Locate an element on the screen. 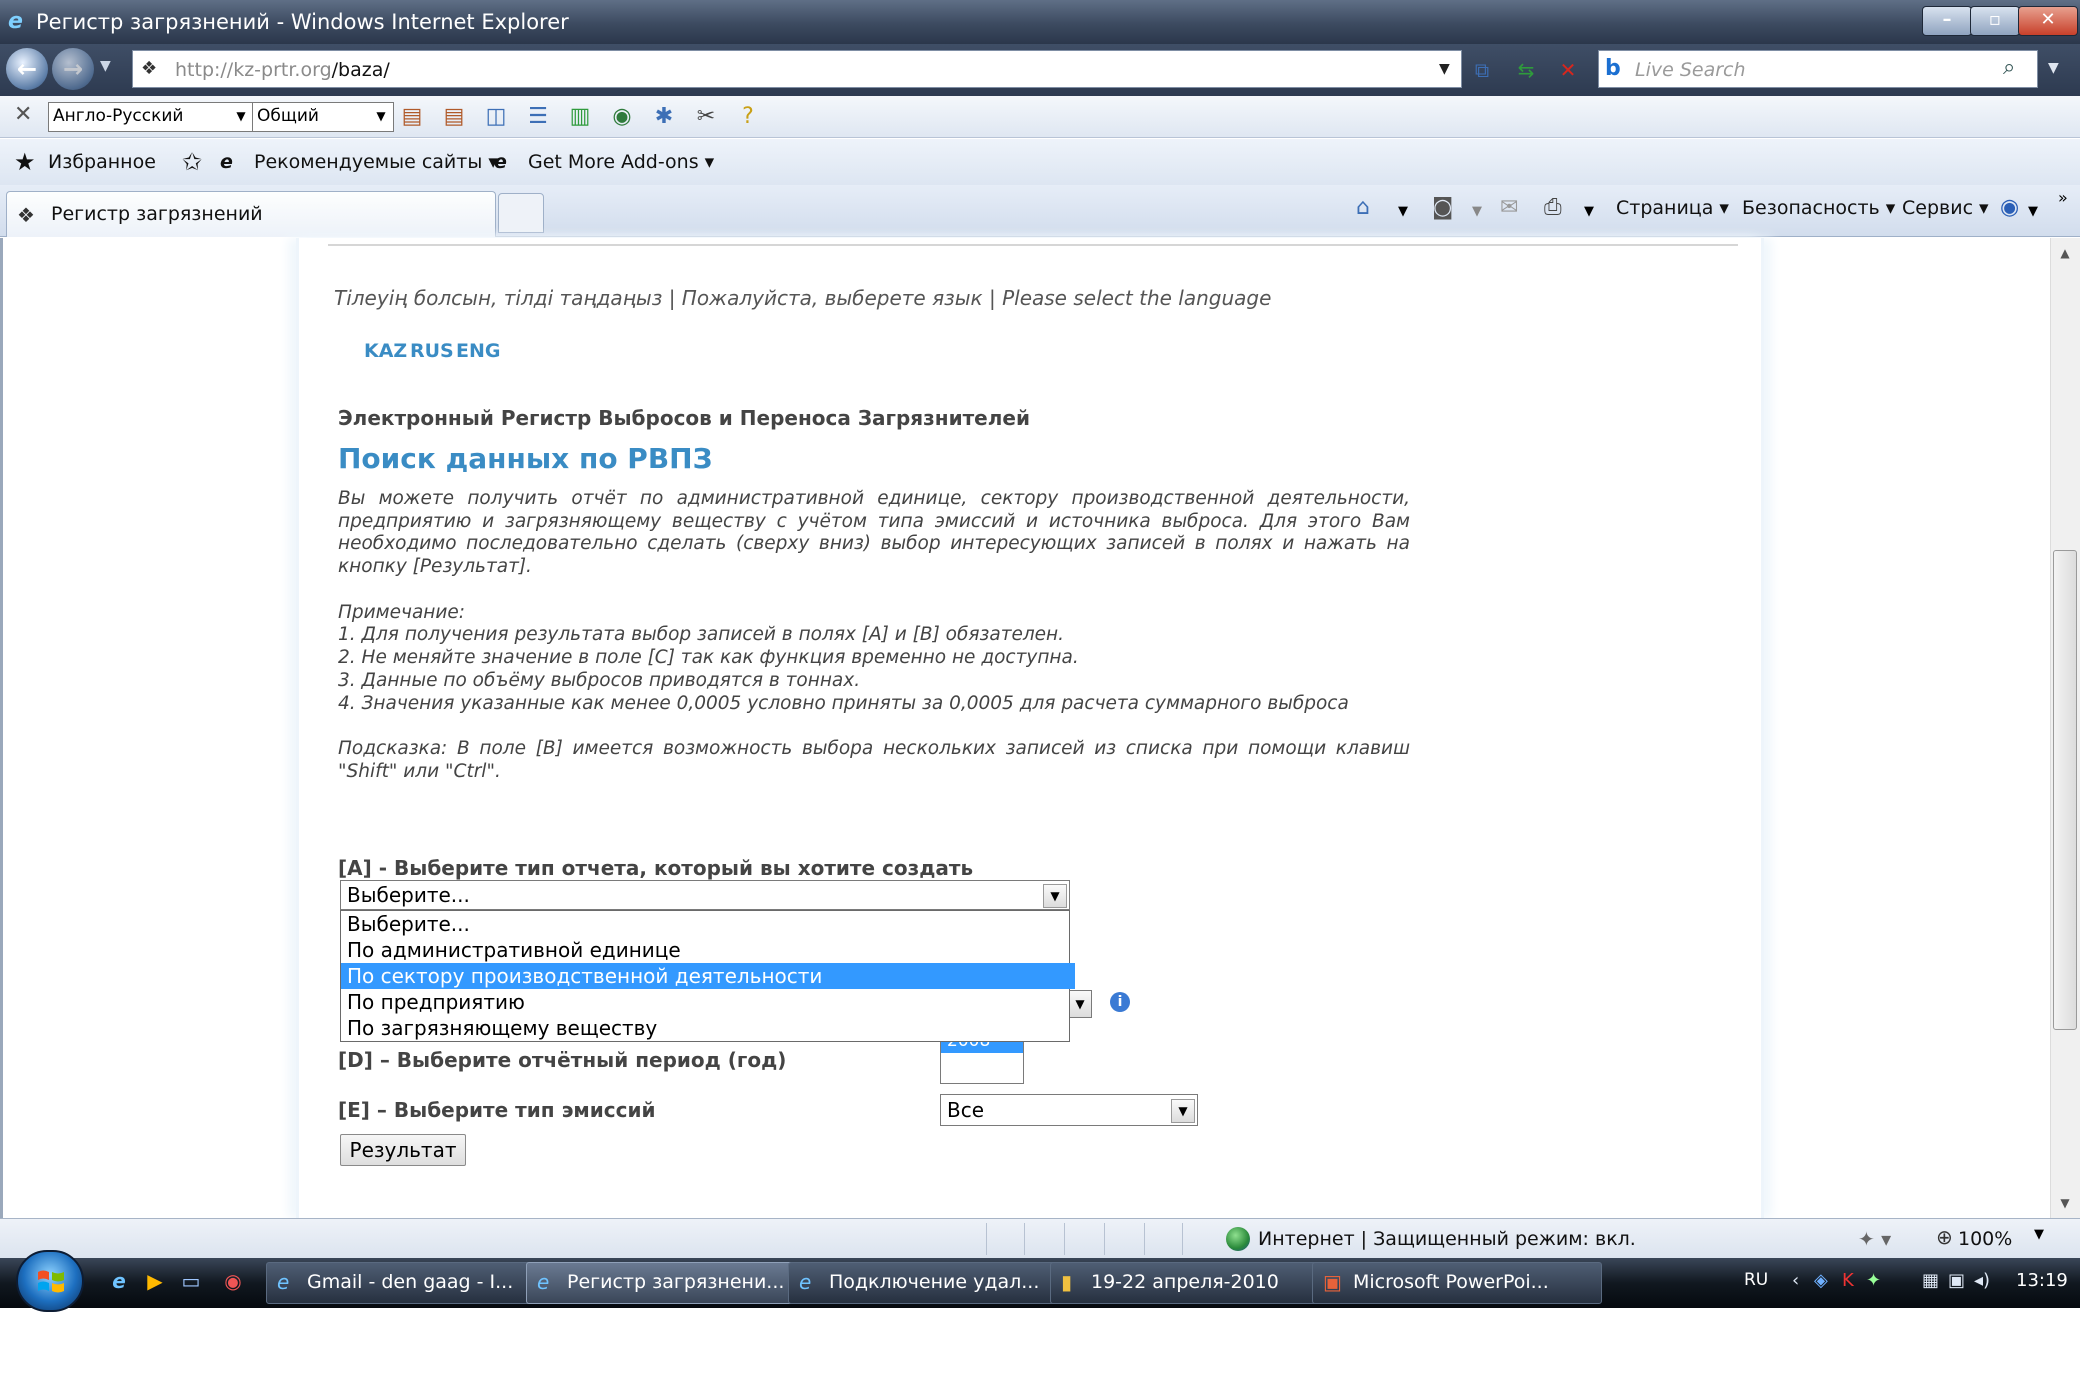  option-industry-sector: По сектору производственной деятельности is located at coordinates (708, 976).